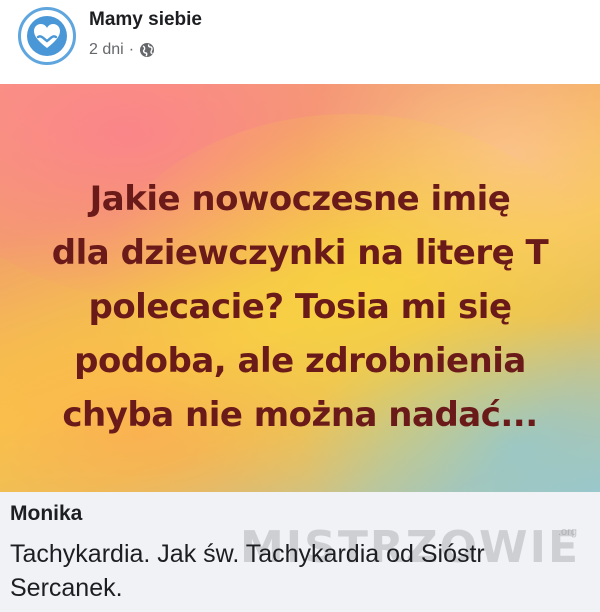 This screenshot has height=612, width=600. I want to click on post-header: Mamy siebie 2 dni ·, so click(300, 42).